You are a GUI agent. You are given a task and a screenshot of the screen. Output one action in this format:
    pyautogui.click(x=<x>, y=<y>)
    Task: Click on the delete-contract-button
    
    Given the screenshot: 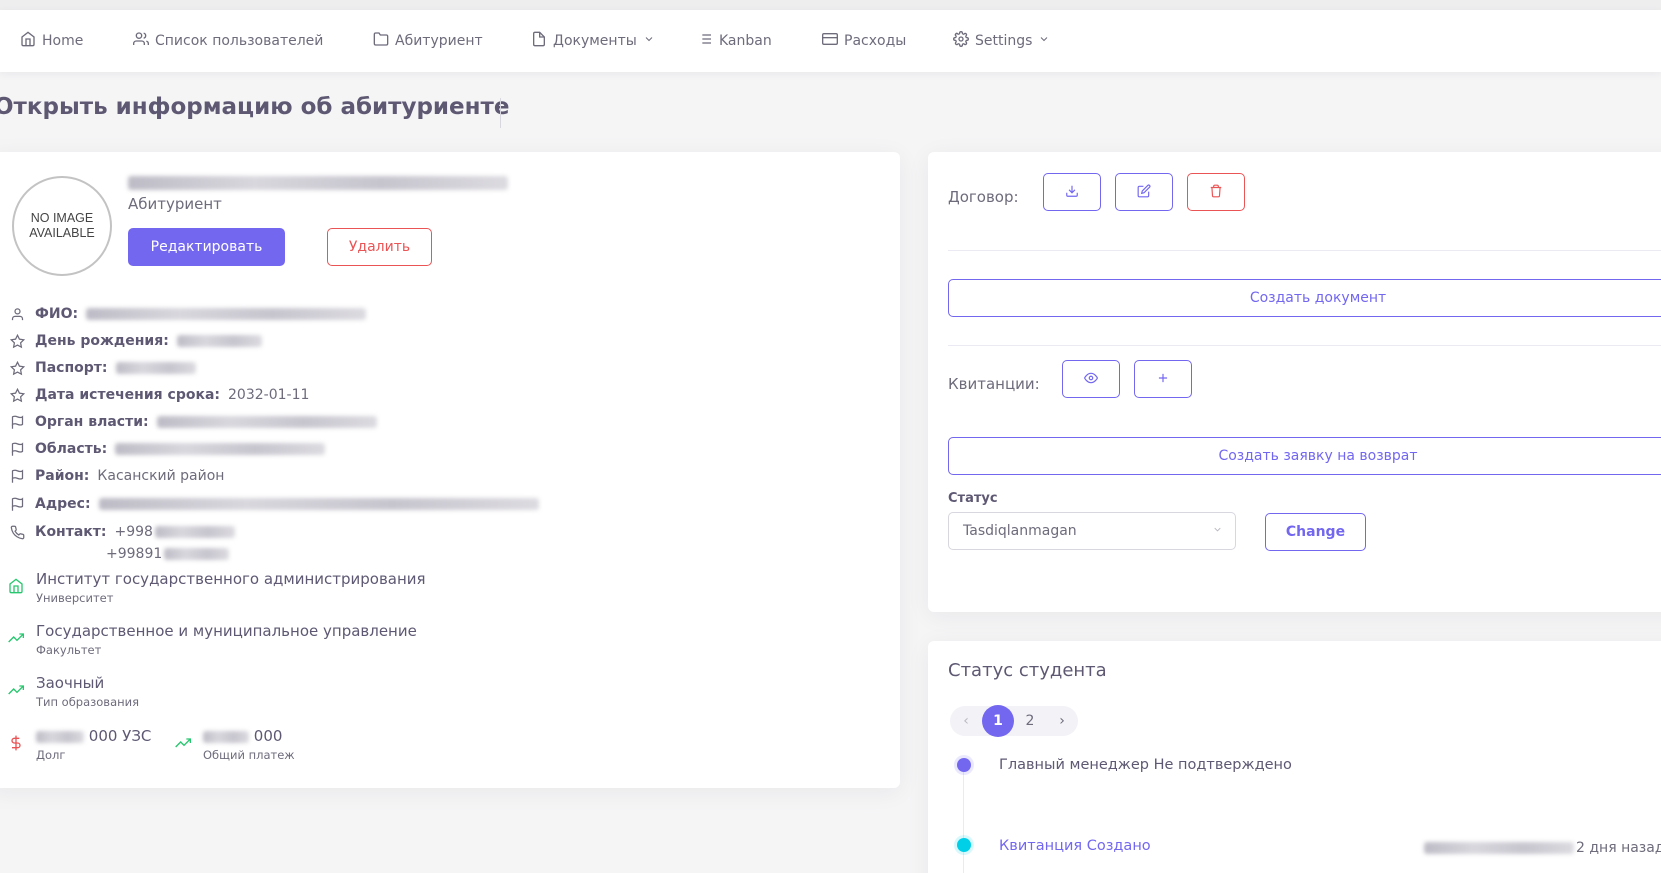 What is the action you would take?
    pyautogui.click(x=1216, y=192)
    